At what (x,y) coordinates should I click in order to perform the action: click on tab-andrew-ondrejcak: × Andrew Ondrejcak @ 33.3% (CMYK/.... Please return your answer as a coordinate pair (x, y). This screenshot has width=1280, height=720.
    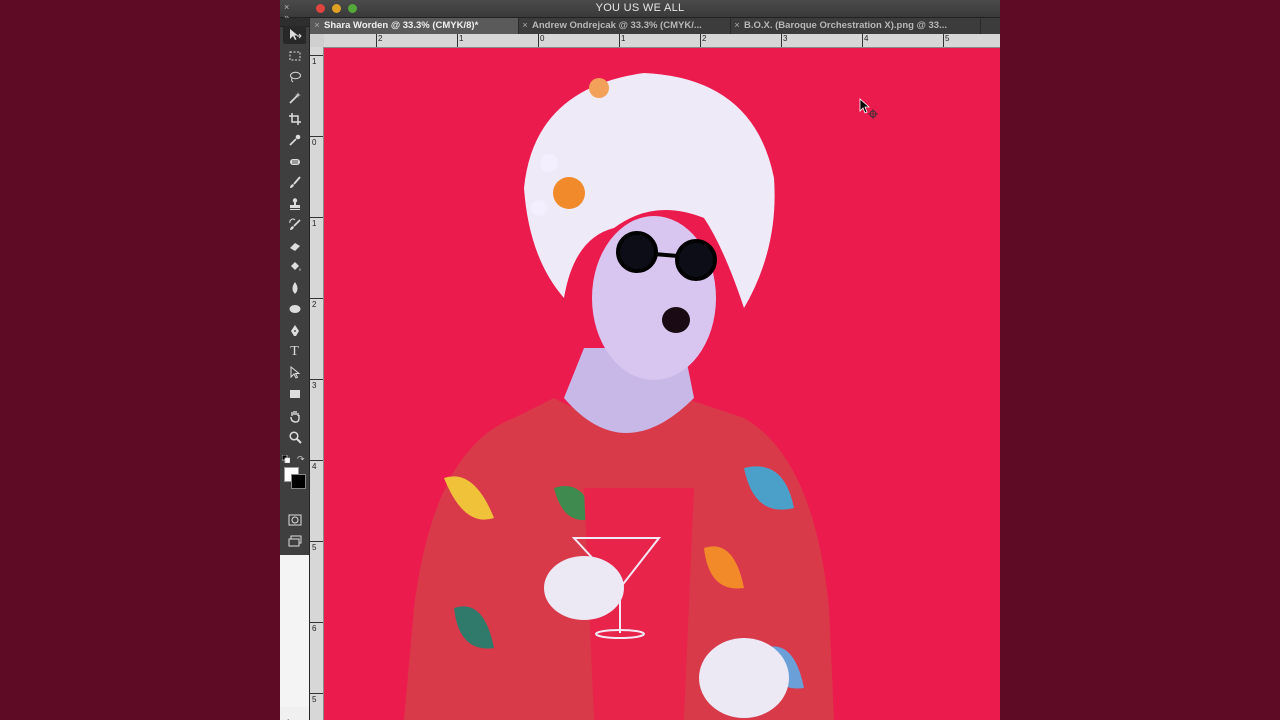
    Looking at the image, I should click on (624, 26).